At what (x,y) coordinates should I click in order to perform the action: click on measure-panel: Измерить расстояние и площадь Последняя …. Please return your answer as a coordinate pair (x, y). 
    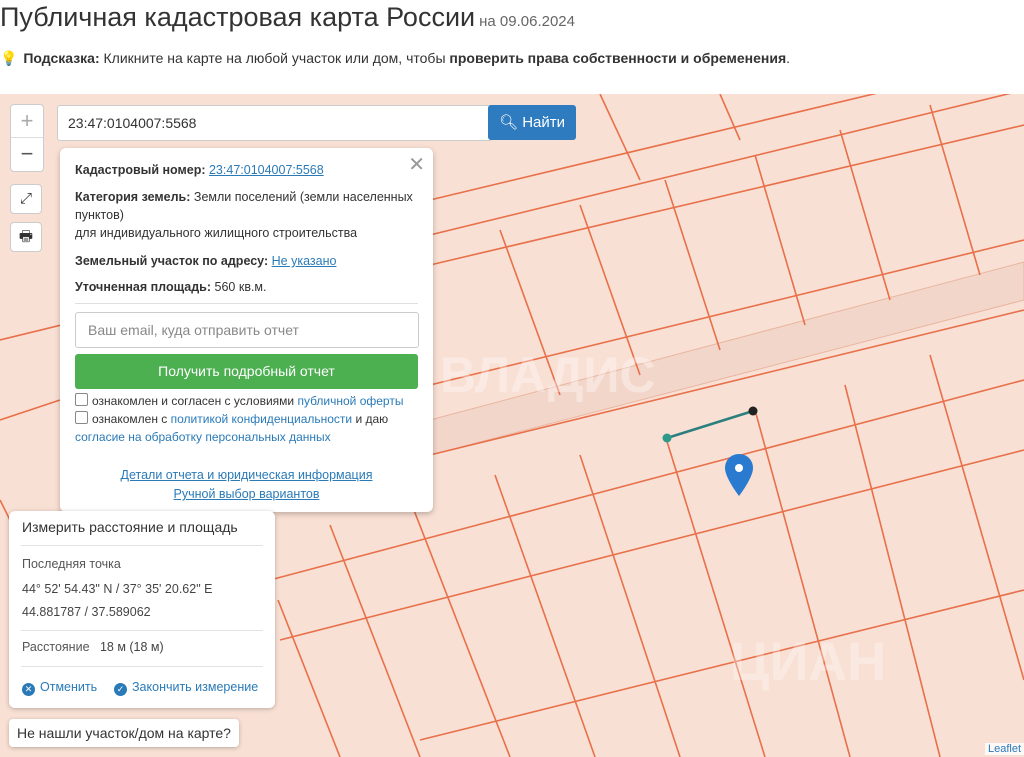
    Looking at the image, I should click on (142, 609).